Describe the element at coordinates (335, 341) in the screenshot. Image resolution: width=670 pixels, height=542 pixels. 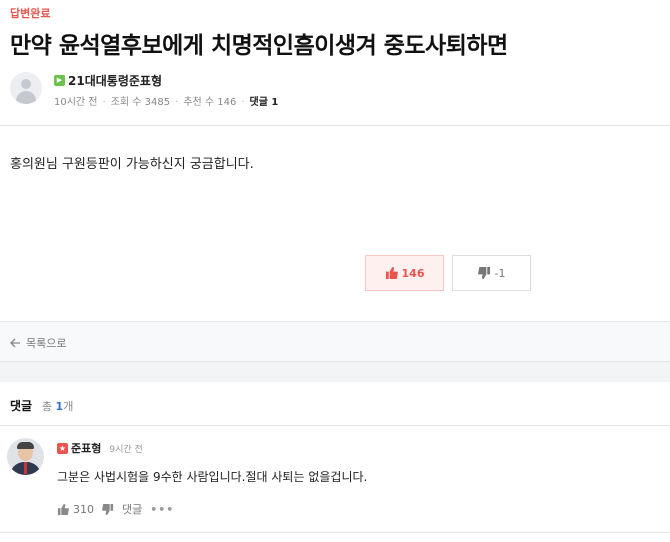
I see `back-bar: 목록으로` at that location.